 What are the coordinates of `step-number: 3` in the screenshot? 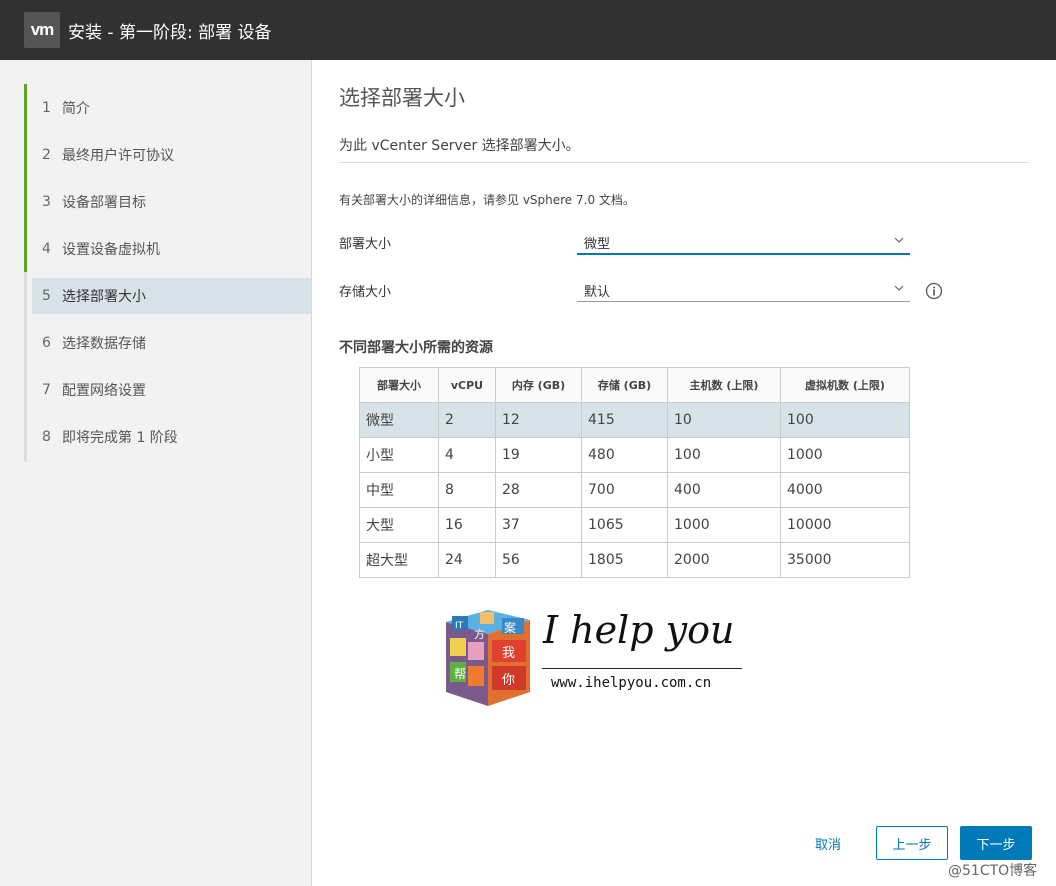 It's located at (46, 202).